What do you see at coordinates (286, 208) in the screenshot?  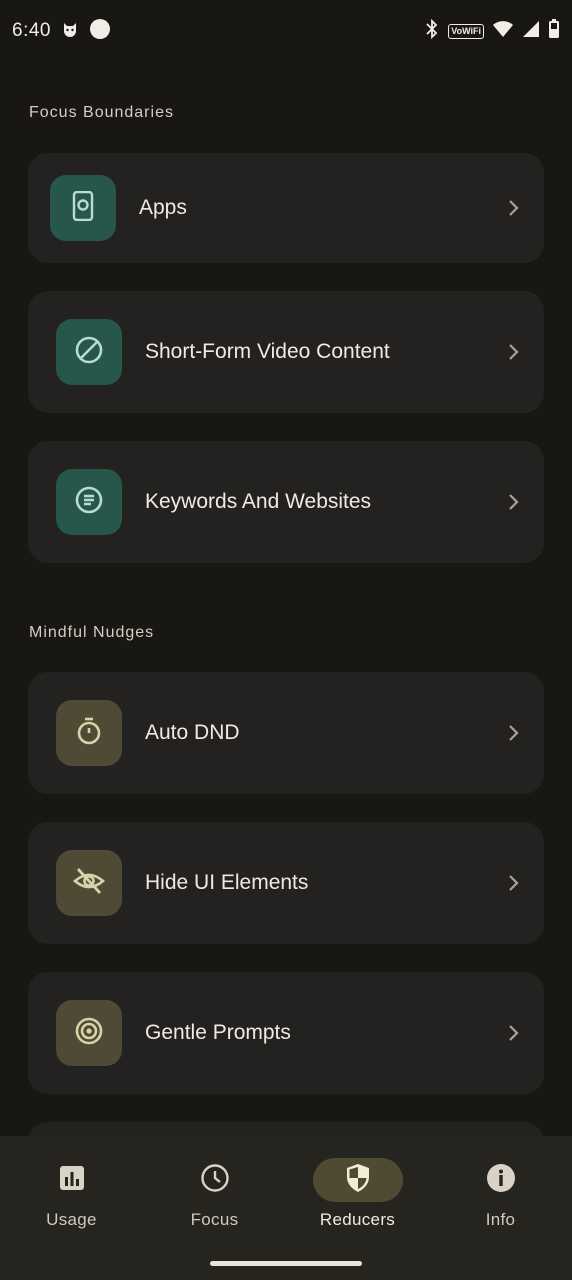 I see `card-apps: Apps` at bounding box center [286, 208].